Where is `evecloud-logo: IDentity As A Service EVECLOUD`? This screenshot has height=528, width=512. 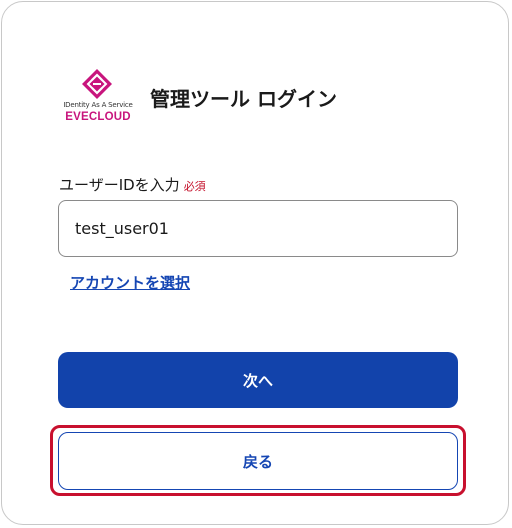
evecloud-logo: IDentity As A Service EVECLOUD is located at coordinates (98, 97).